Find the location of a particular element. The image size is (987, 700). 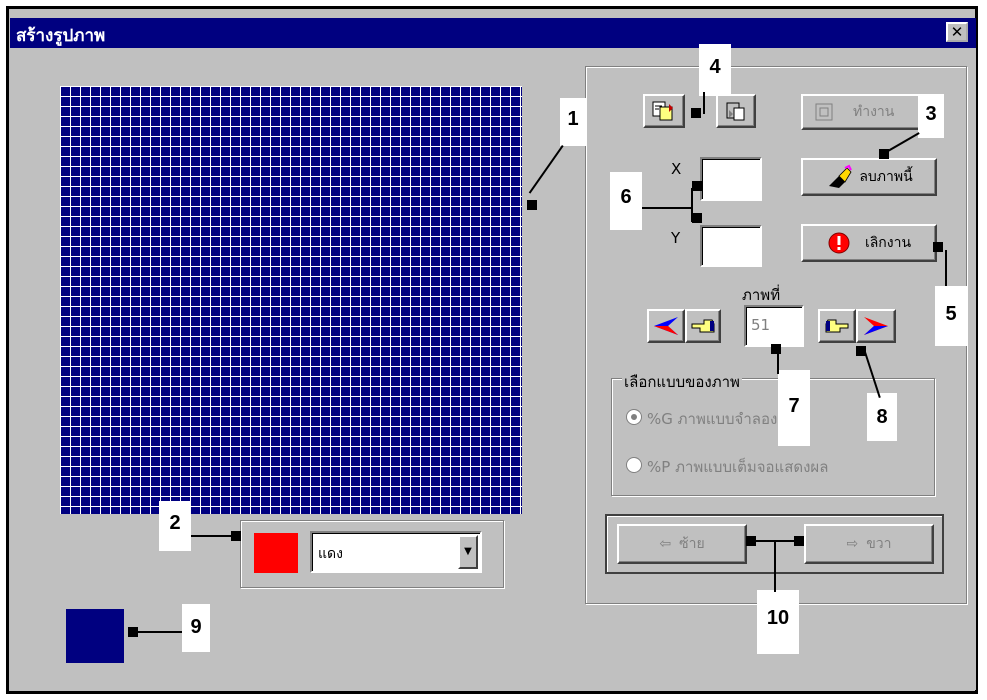

paste-button is located at coordinates (736, 111).